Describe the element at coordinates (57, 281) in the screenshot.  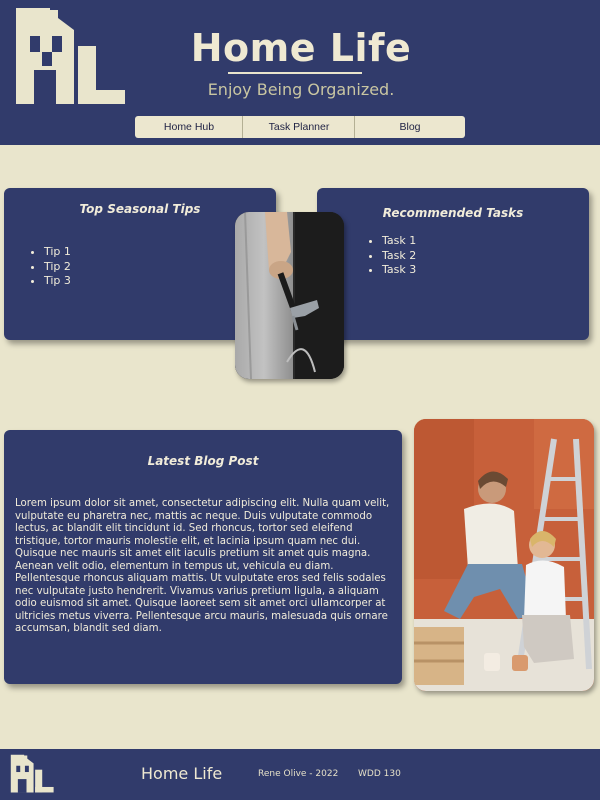
I see `tip-item: Tip 3` at that location.